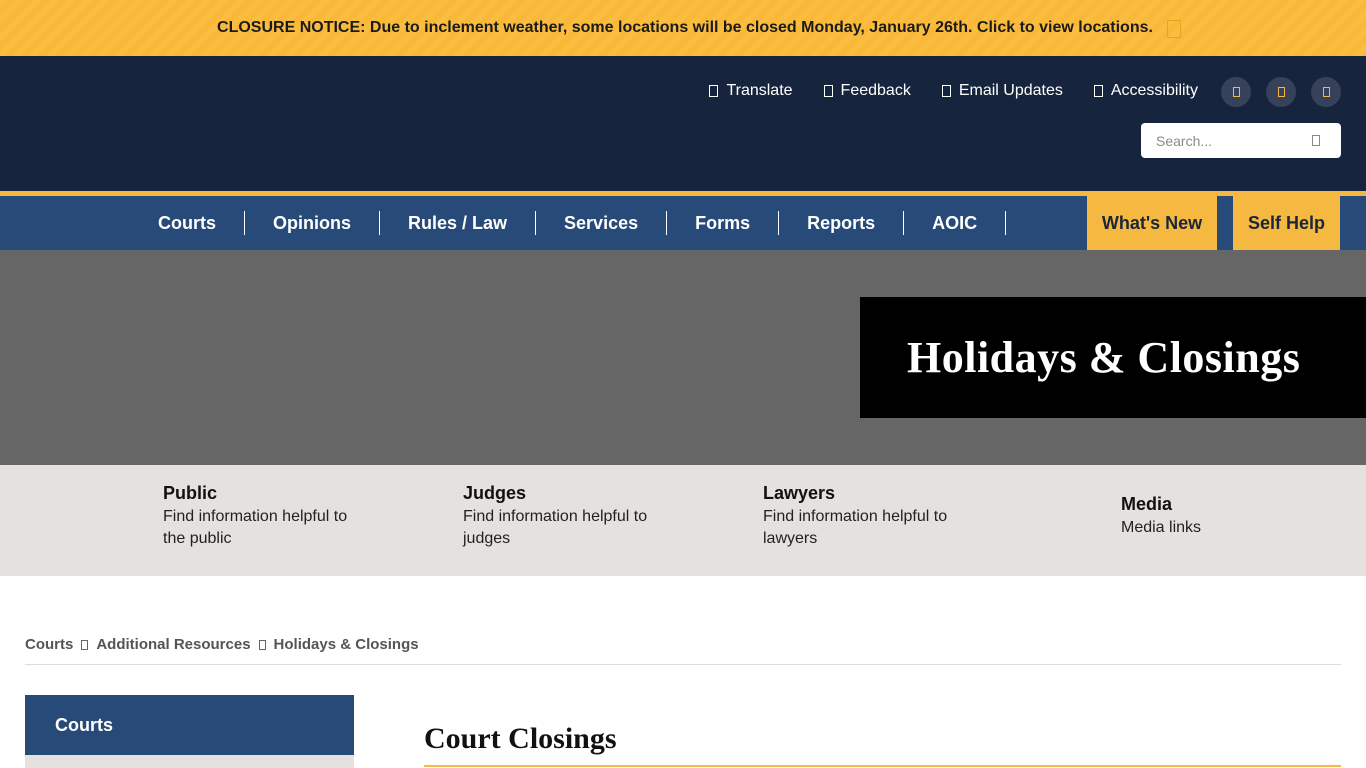  What do you see at coordinates (882, 766) in the screenshot?
I see `section-heading-underline` at bounding box center [882, 766].